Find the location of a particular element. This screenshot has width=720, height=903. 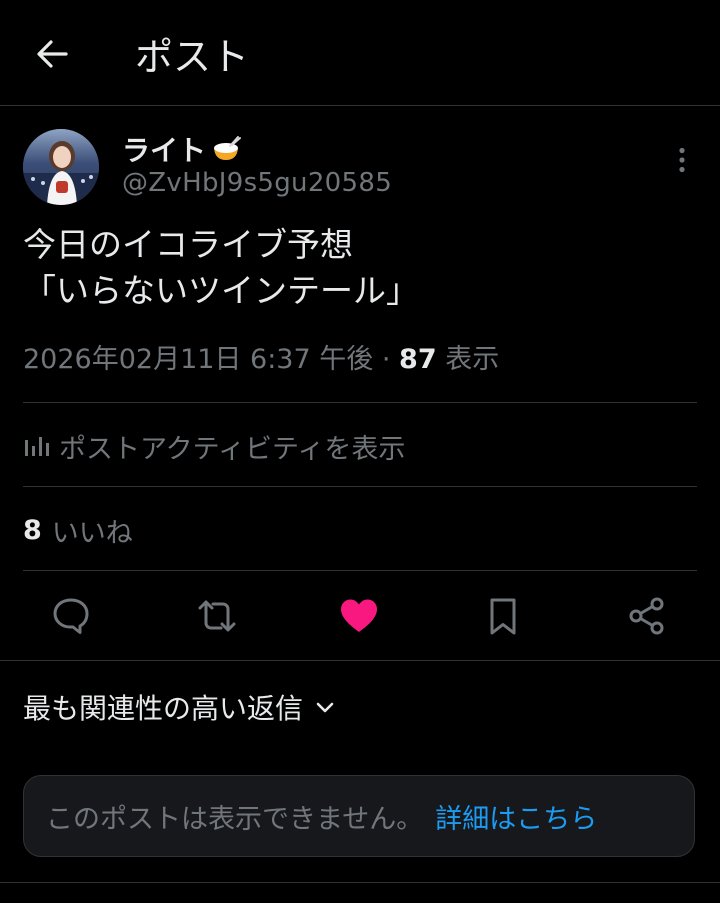

chevron-down-icon is located at coordinates (325, 707).